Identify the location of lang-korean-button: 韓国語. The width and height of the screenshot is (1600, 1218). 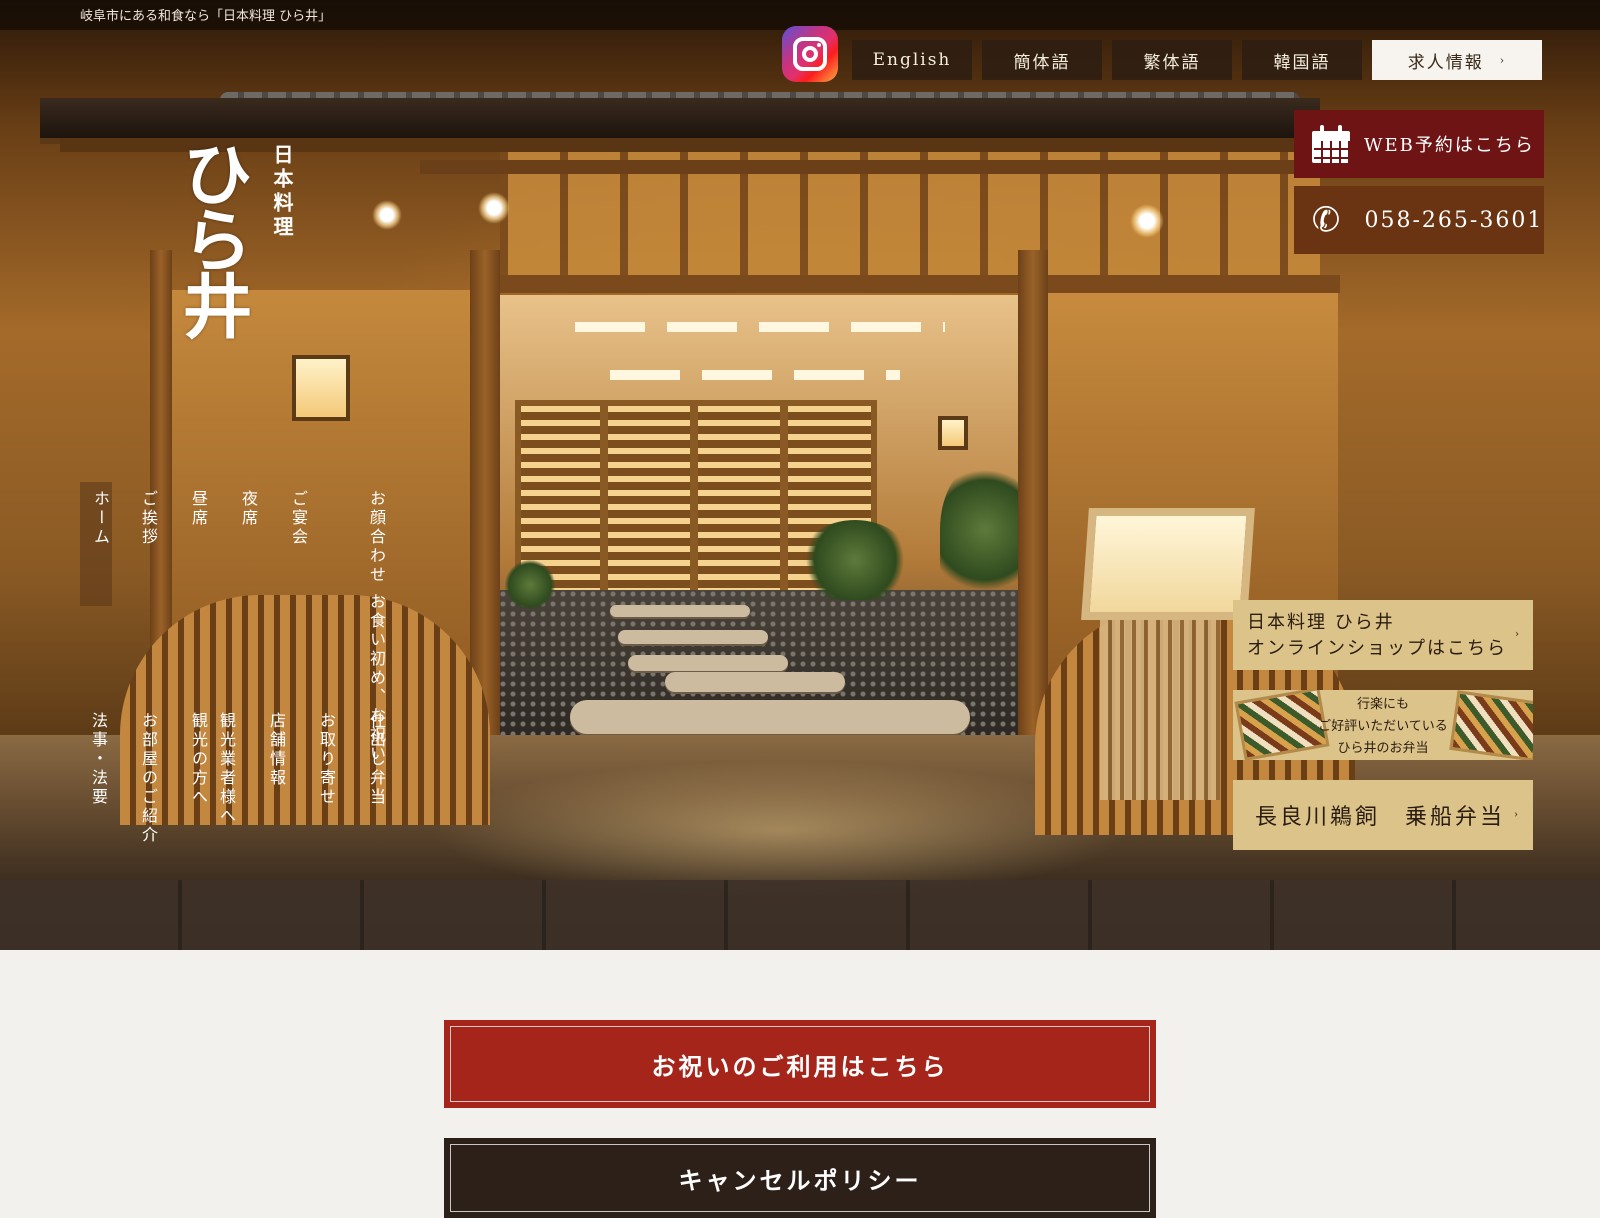
(1302, 60).